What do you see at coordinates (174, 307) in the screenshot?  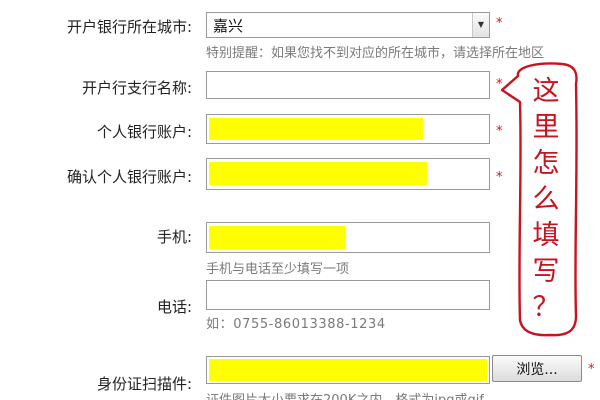 I see `phone-label: 电话:` at bounding box center [174, 307].